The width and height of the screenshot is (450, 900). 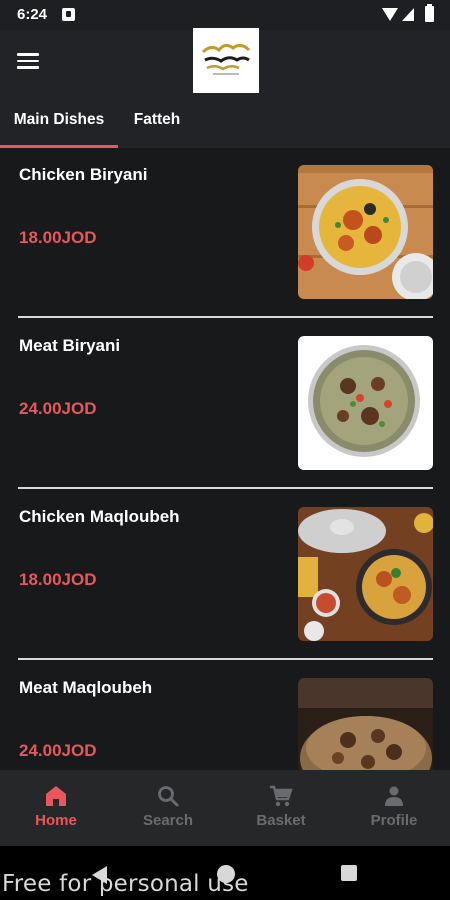 What do you see at coordinates (226, 60) in the screenshot?
I see `restaurant-logo` at bounding box center [226, 60].